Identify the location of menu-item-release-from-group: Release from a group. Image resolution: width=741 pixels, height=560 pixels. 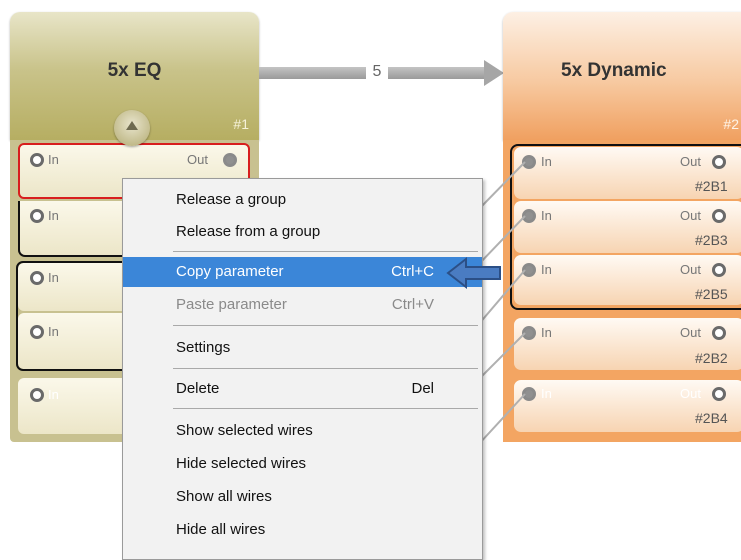
(302, 232).